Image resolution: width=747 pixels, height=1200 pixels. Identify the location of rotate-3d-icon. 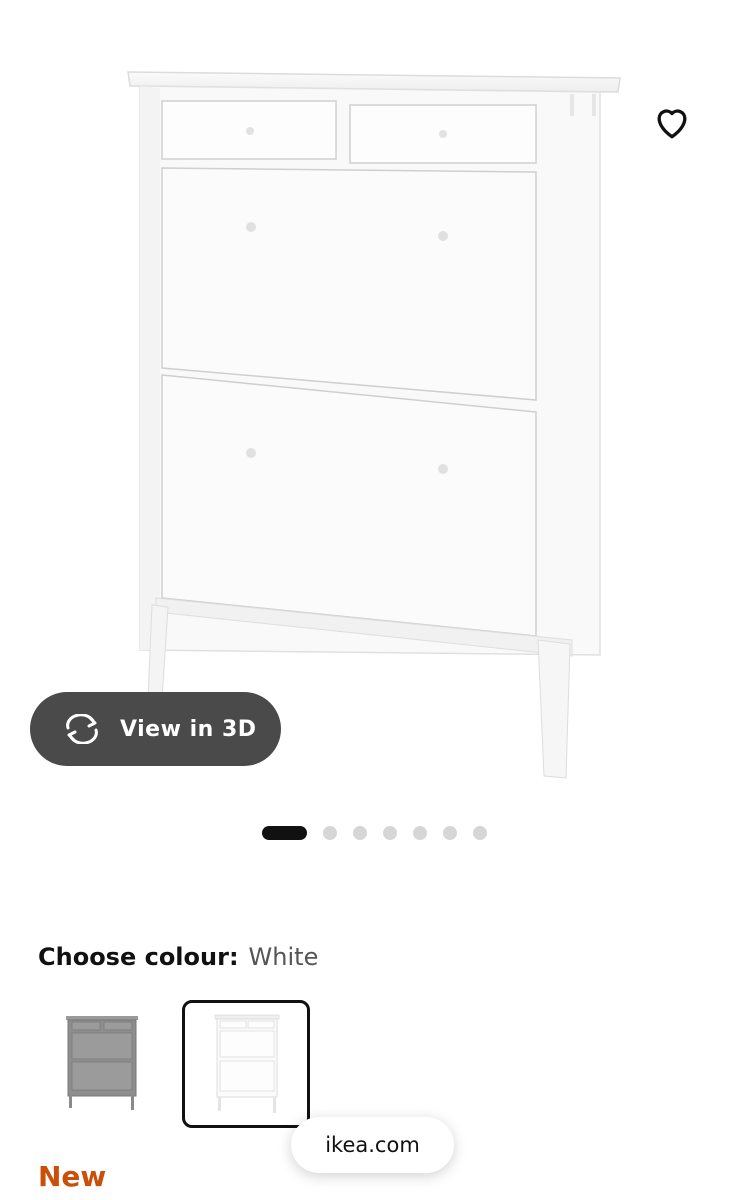
(82, 729).